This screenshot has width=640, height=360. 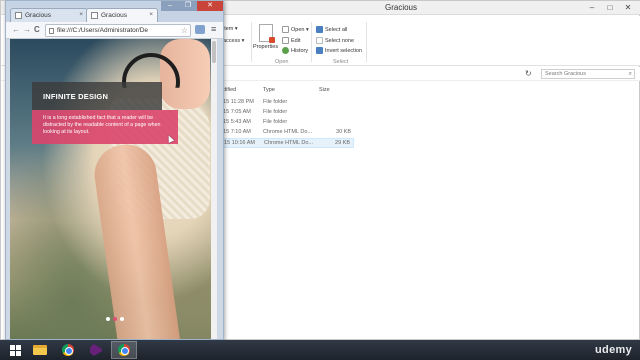 I want to click on row-date: 015 5:43 AM, so click(x=235, y=122).